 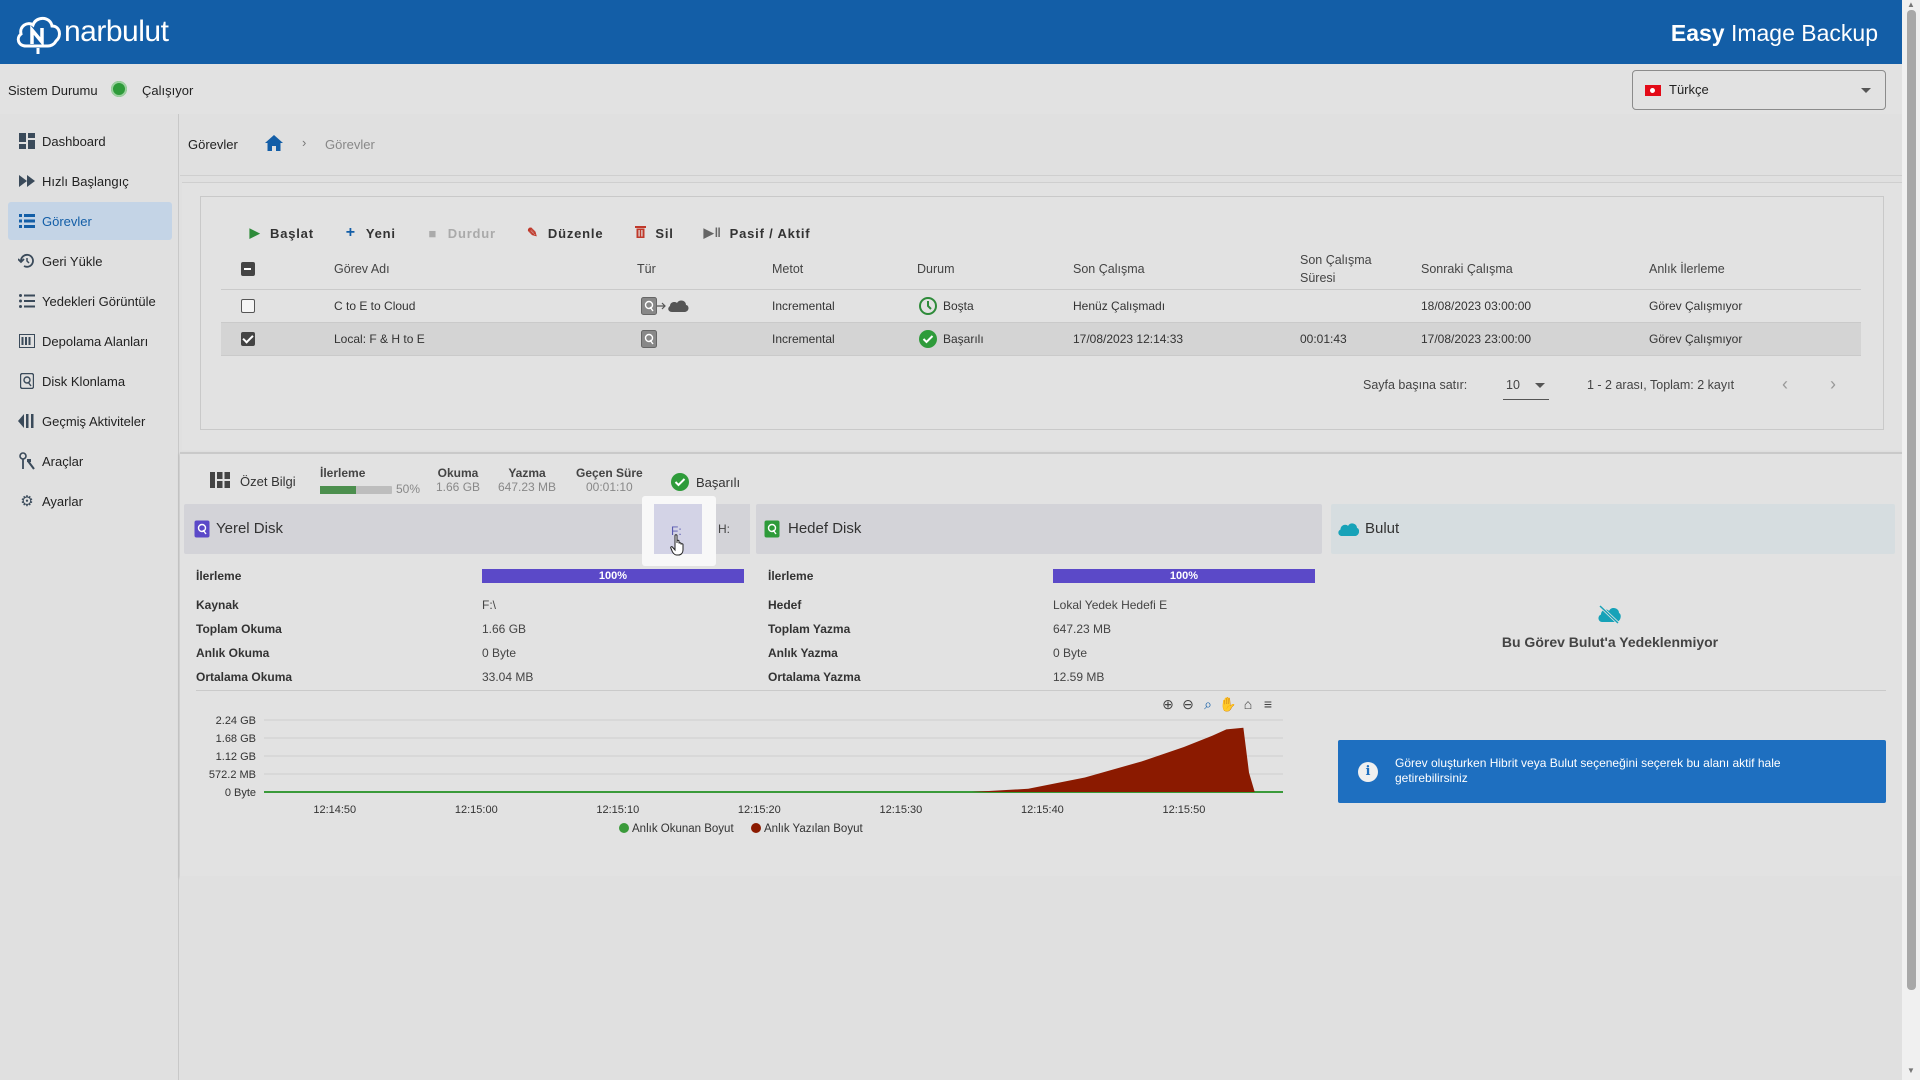 I want to click on header-last-duration-line1: Son Çalışma, so click(x=1336, y=259).